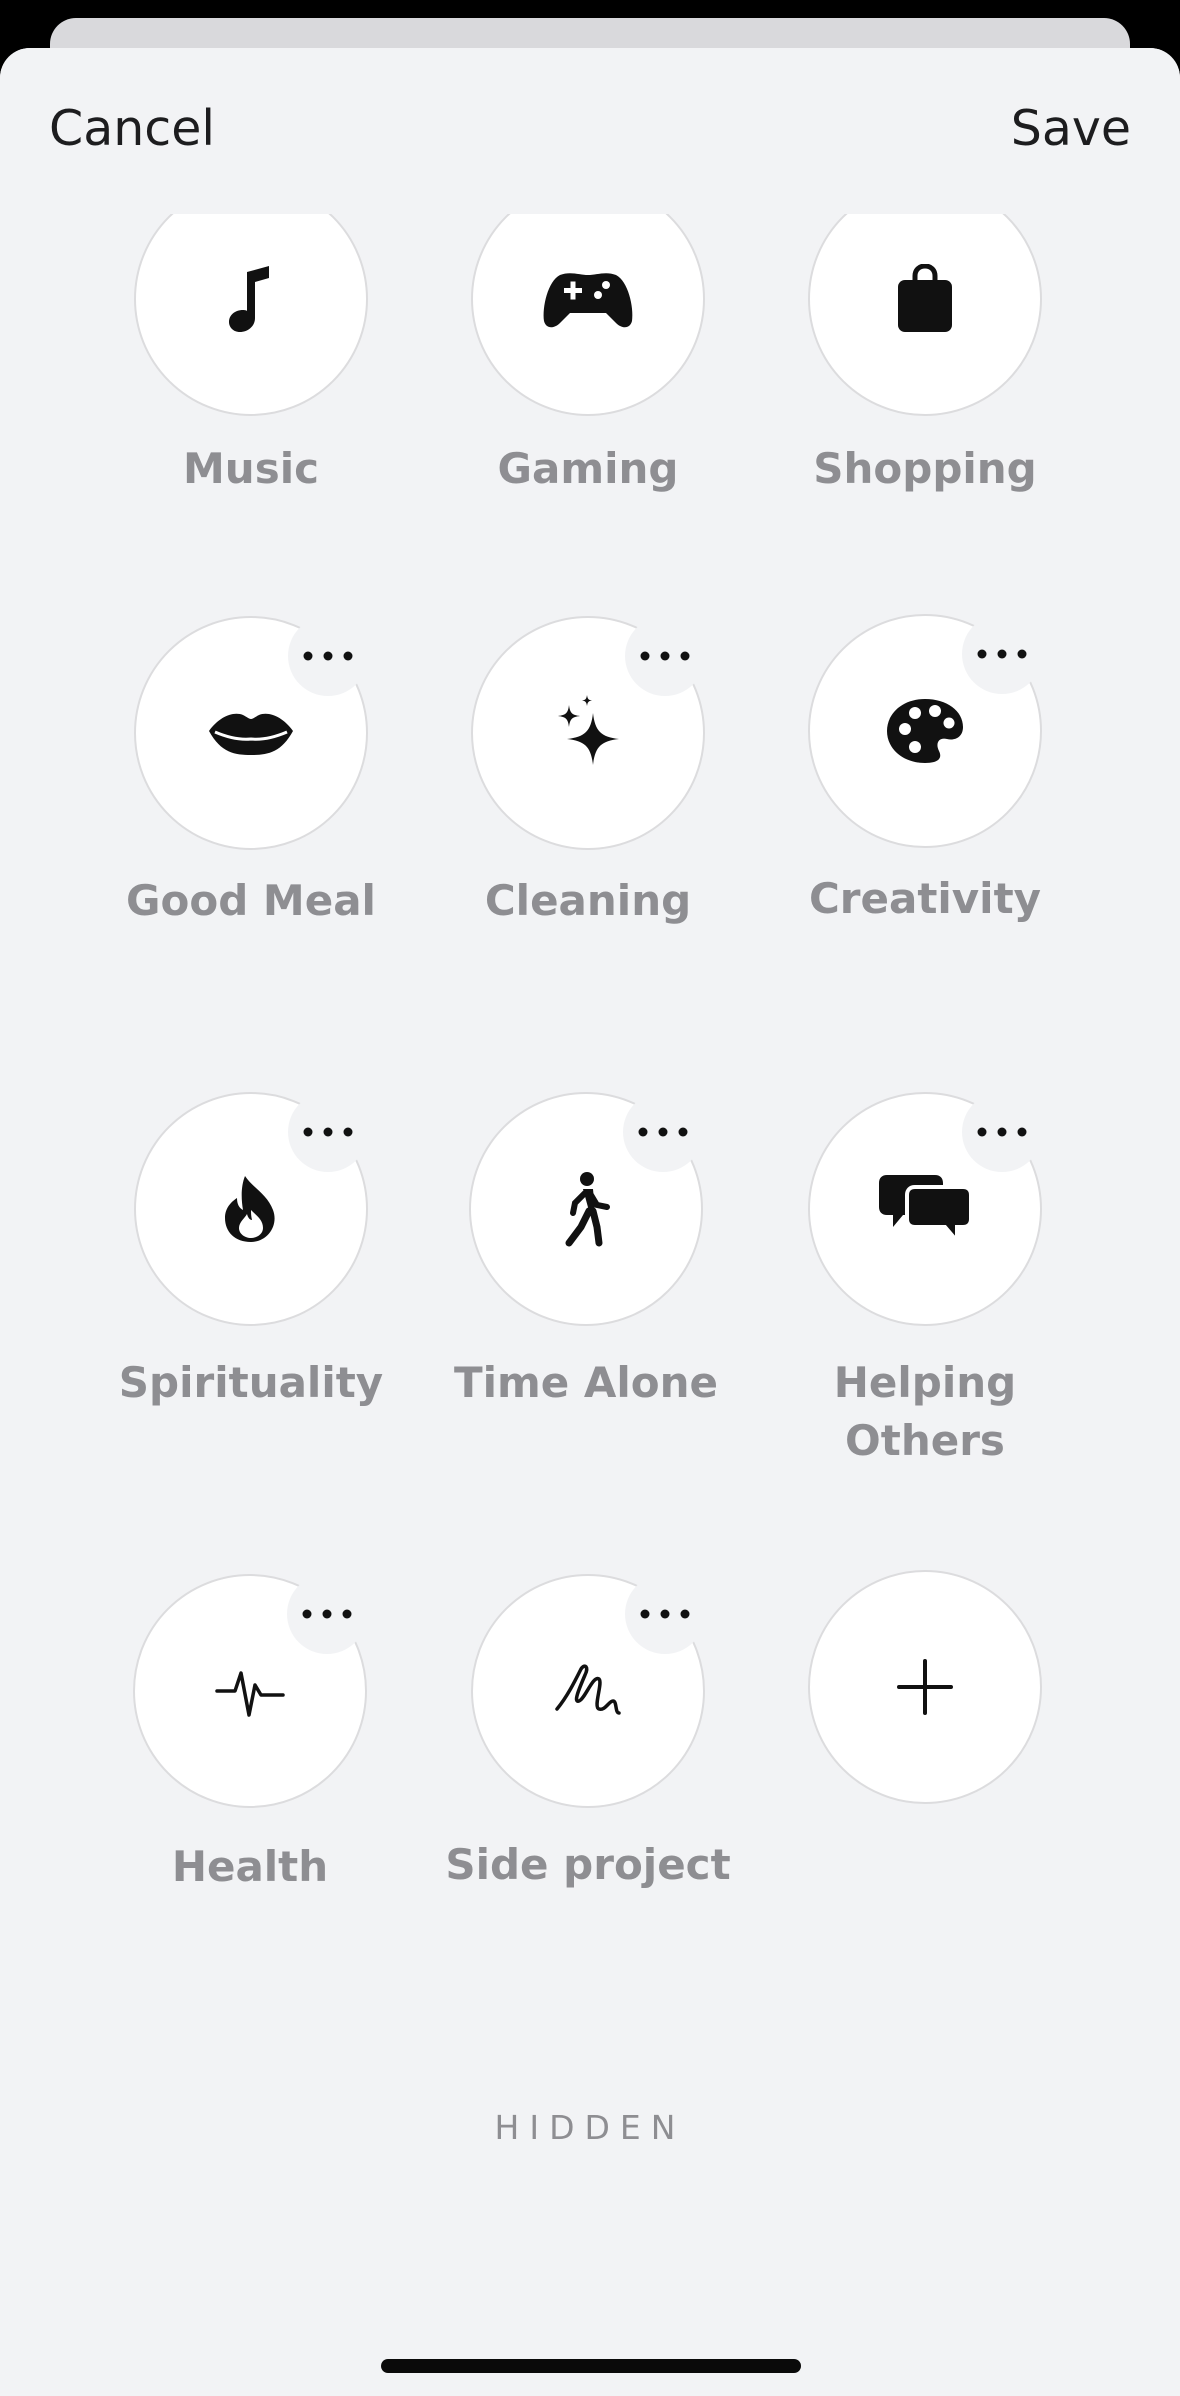  I want to click on activity-tile-good-meal: Good Meal, so click(300, 826).